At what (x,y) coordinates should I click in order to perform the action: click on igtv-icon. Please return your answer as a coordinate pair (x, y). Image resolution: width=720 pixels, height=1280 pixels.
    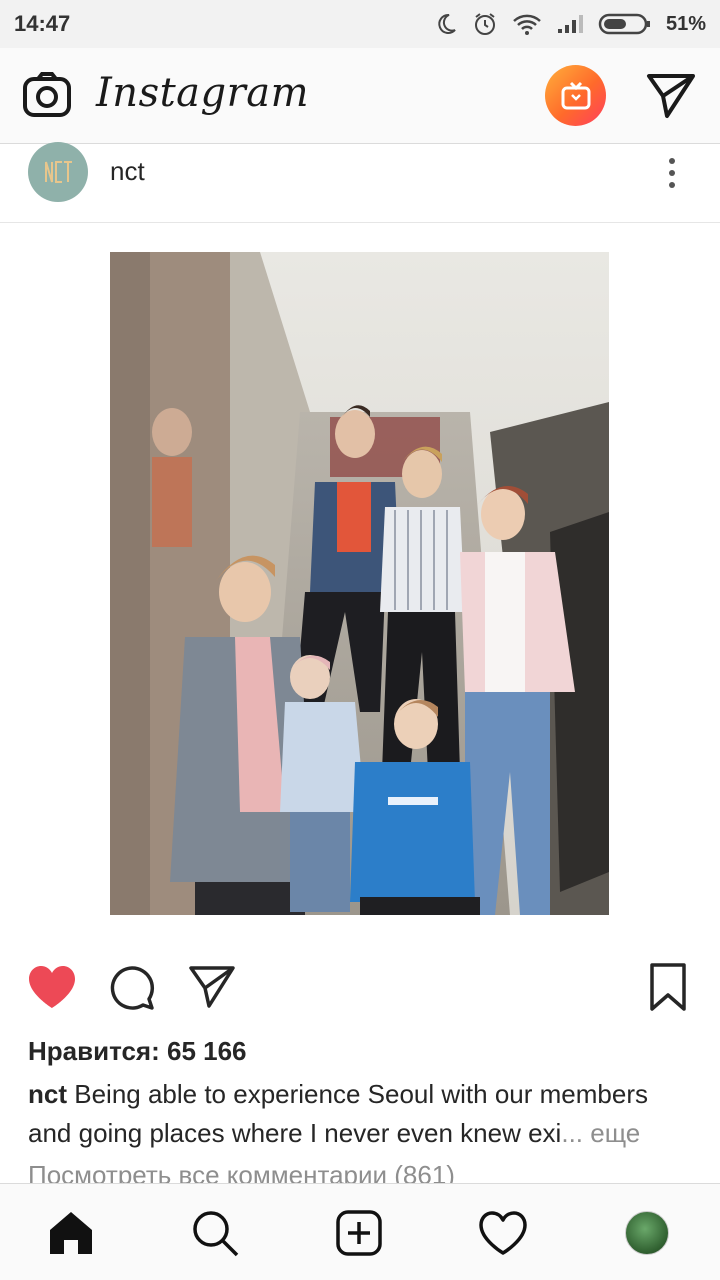
    Looking at the image, I should click on (575, 95).